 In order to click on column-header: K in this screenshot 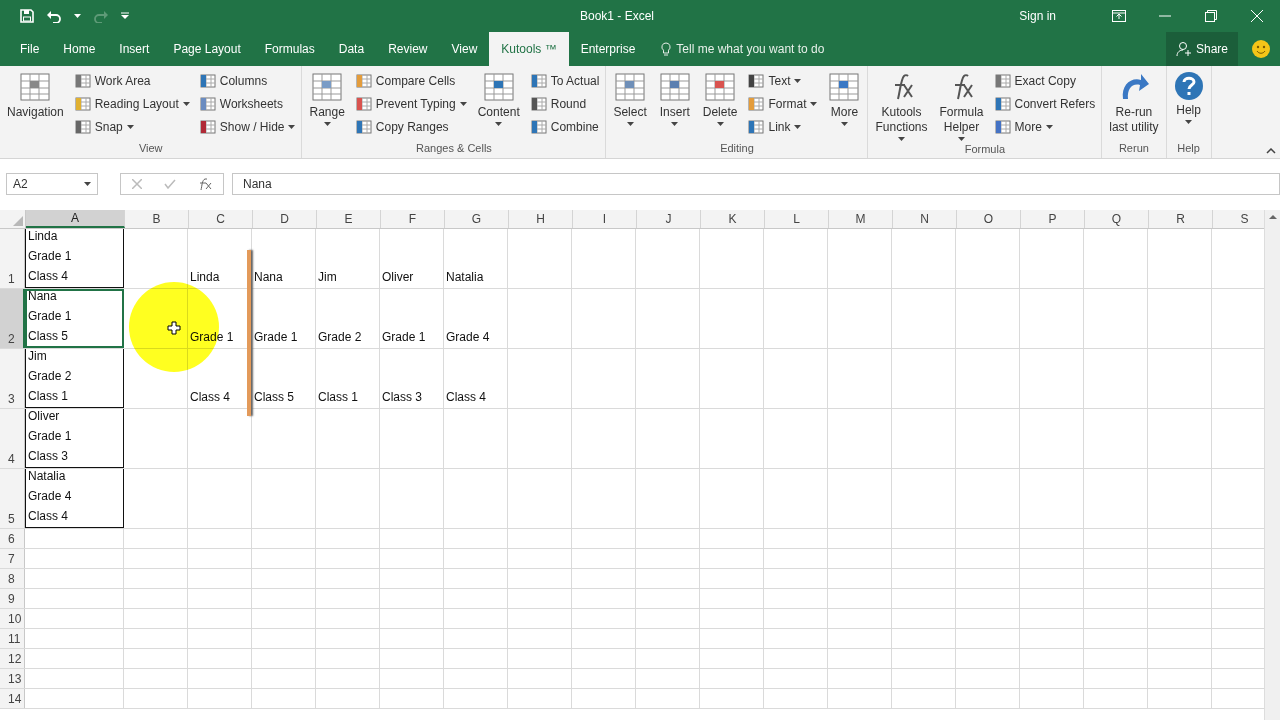, I will do `click(733, 219)`.